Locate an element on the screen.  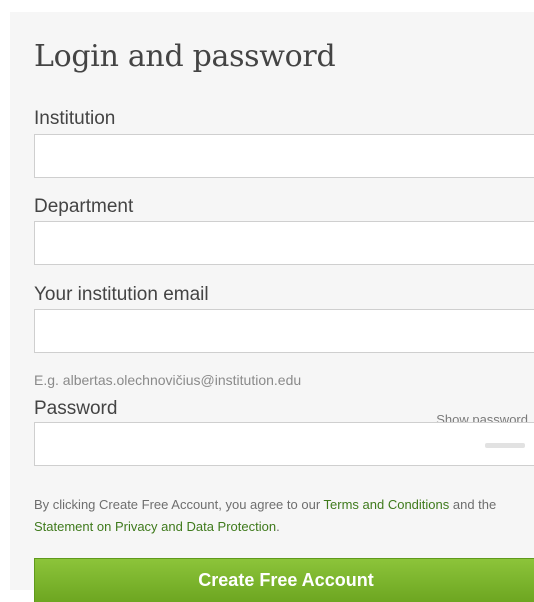
email-field-box is located at coordinates (284, 331).